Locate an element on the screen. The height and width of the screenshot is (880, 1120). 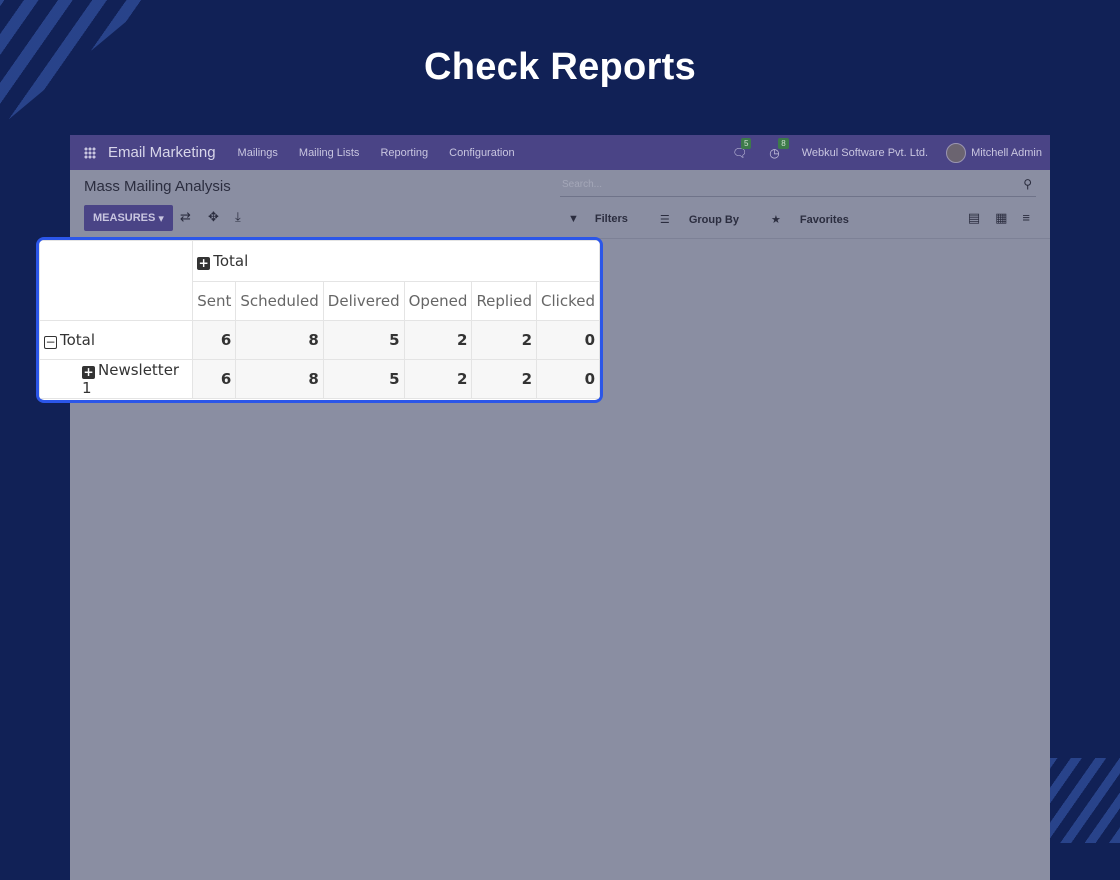
row-label: Total is located at coordinates (78, 340).